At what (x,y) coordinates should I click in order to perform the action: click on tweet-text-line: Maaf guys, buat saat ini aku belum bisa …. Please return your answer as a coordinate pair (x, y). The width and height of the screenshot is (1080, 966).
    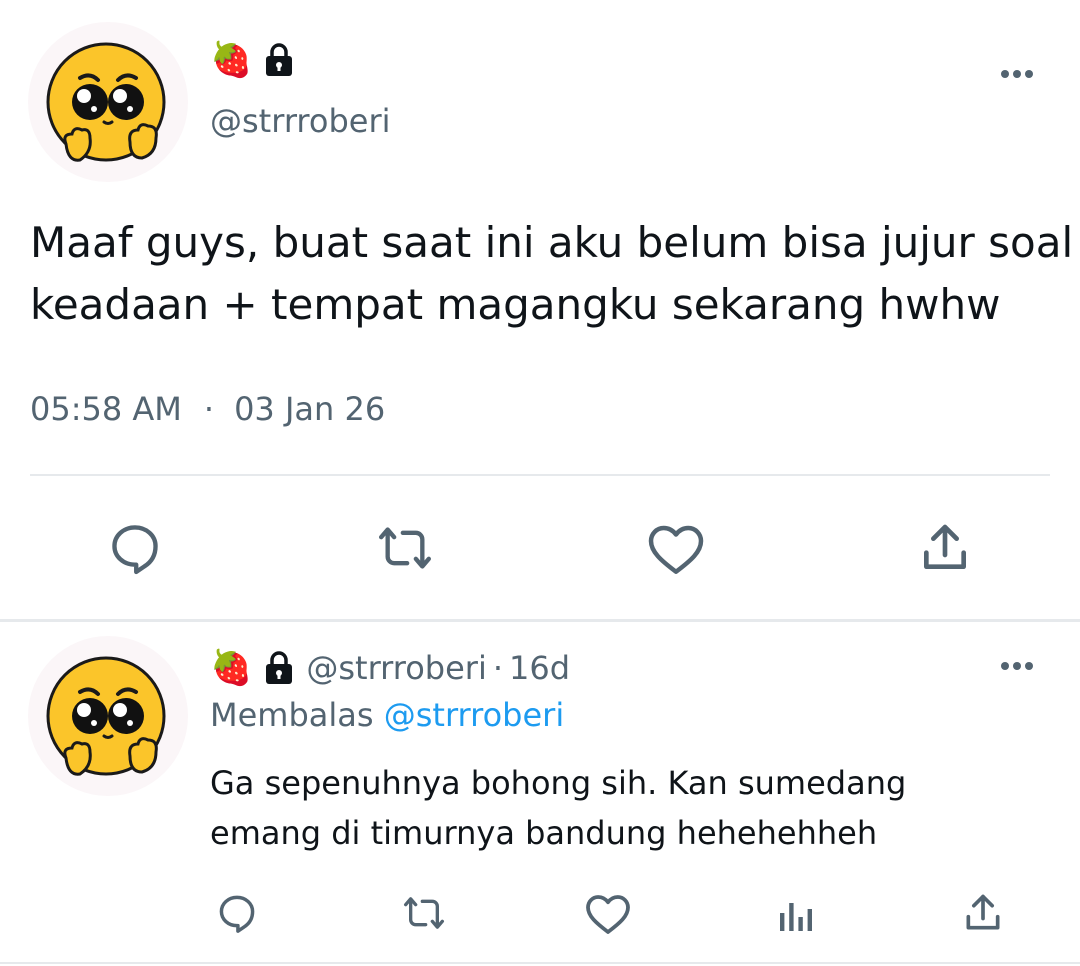
    Looking at the image, I should click on (552, 242).